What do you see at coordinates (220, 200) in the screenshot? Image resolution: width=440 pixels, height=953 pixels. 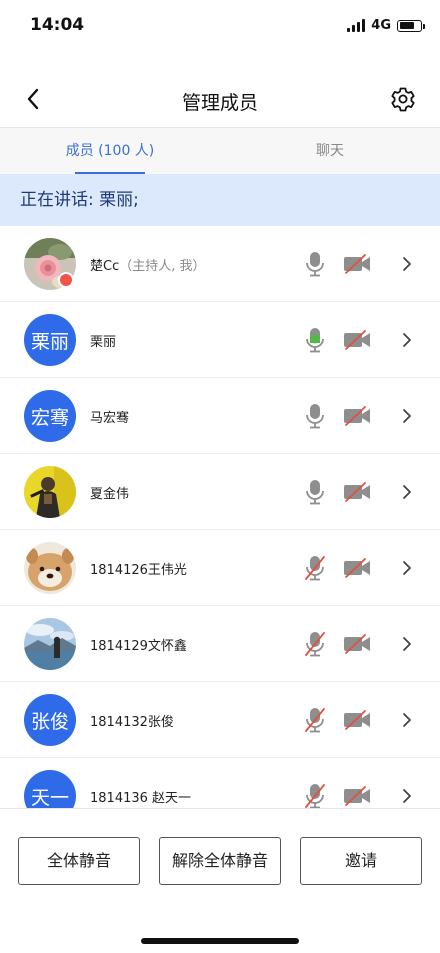 I see `speaking-banner: 正在讲话: 栗丽;` at bounding box center [220, 200].